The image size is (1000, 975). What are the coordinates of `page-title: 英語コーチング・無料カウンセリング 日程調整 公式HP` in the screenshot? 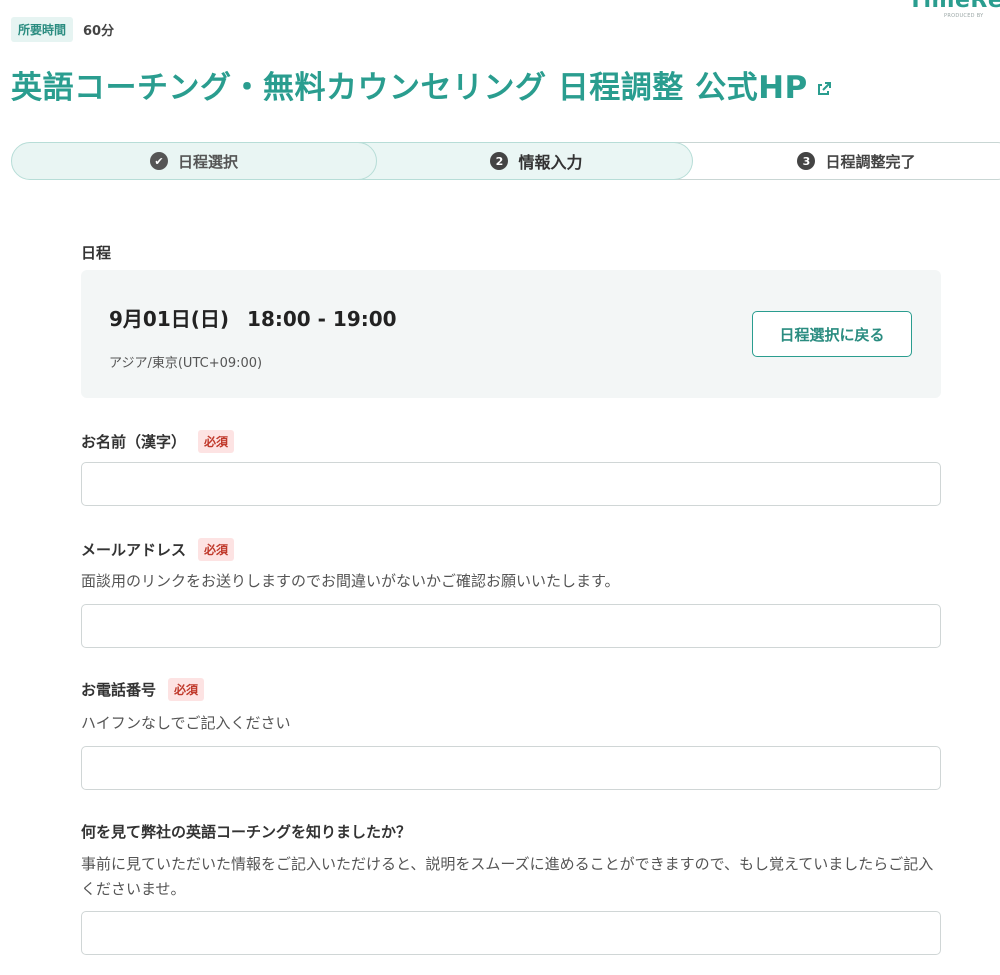 It's located at (421, 85).